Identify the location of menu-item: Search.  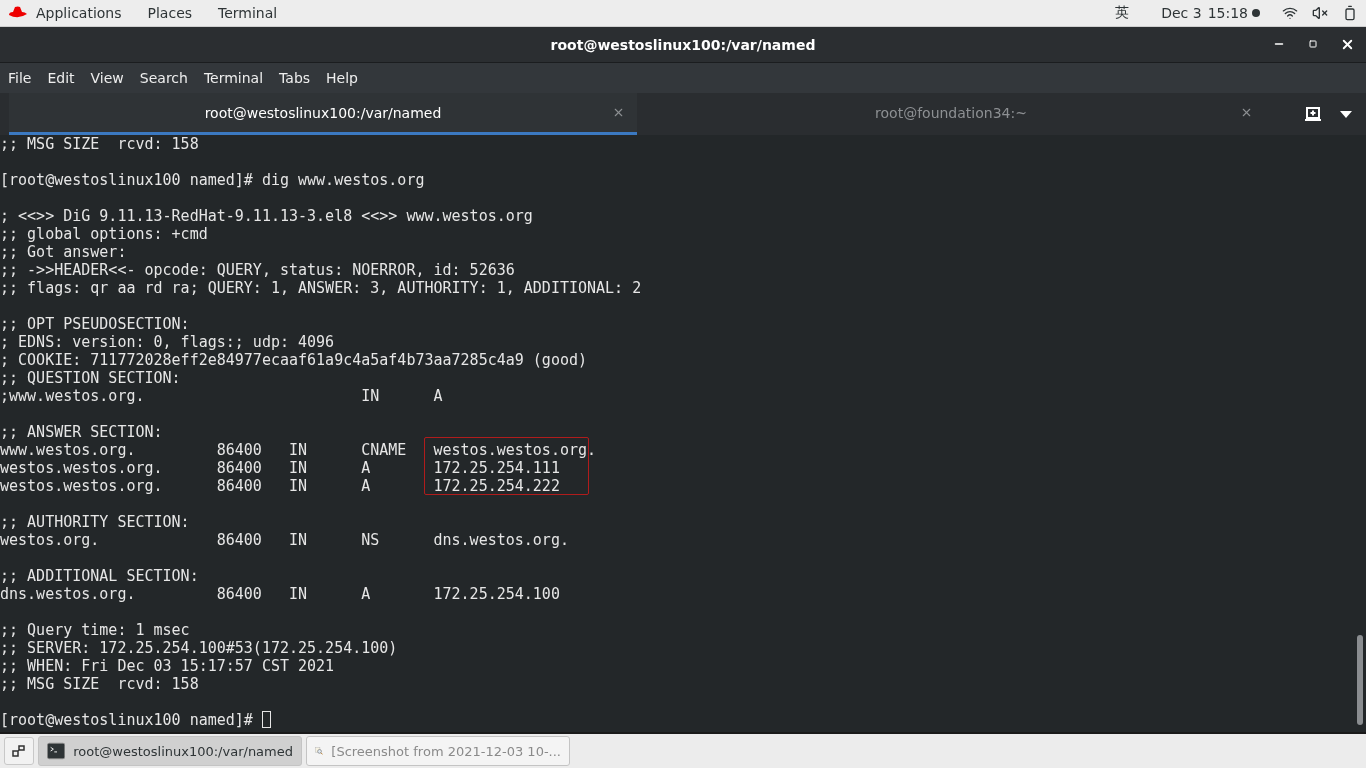
(163, 78).